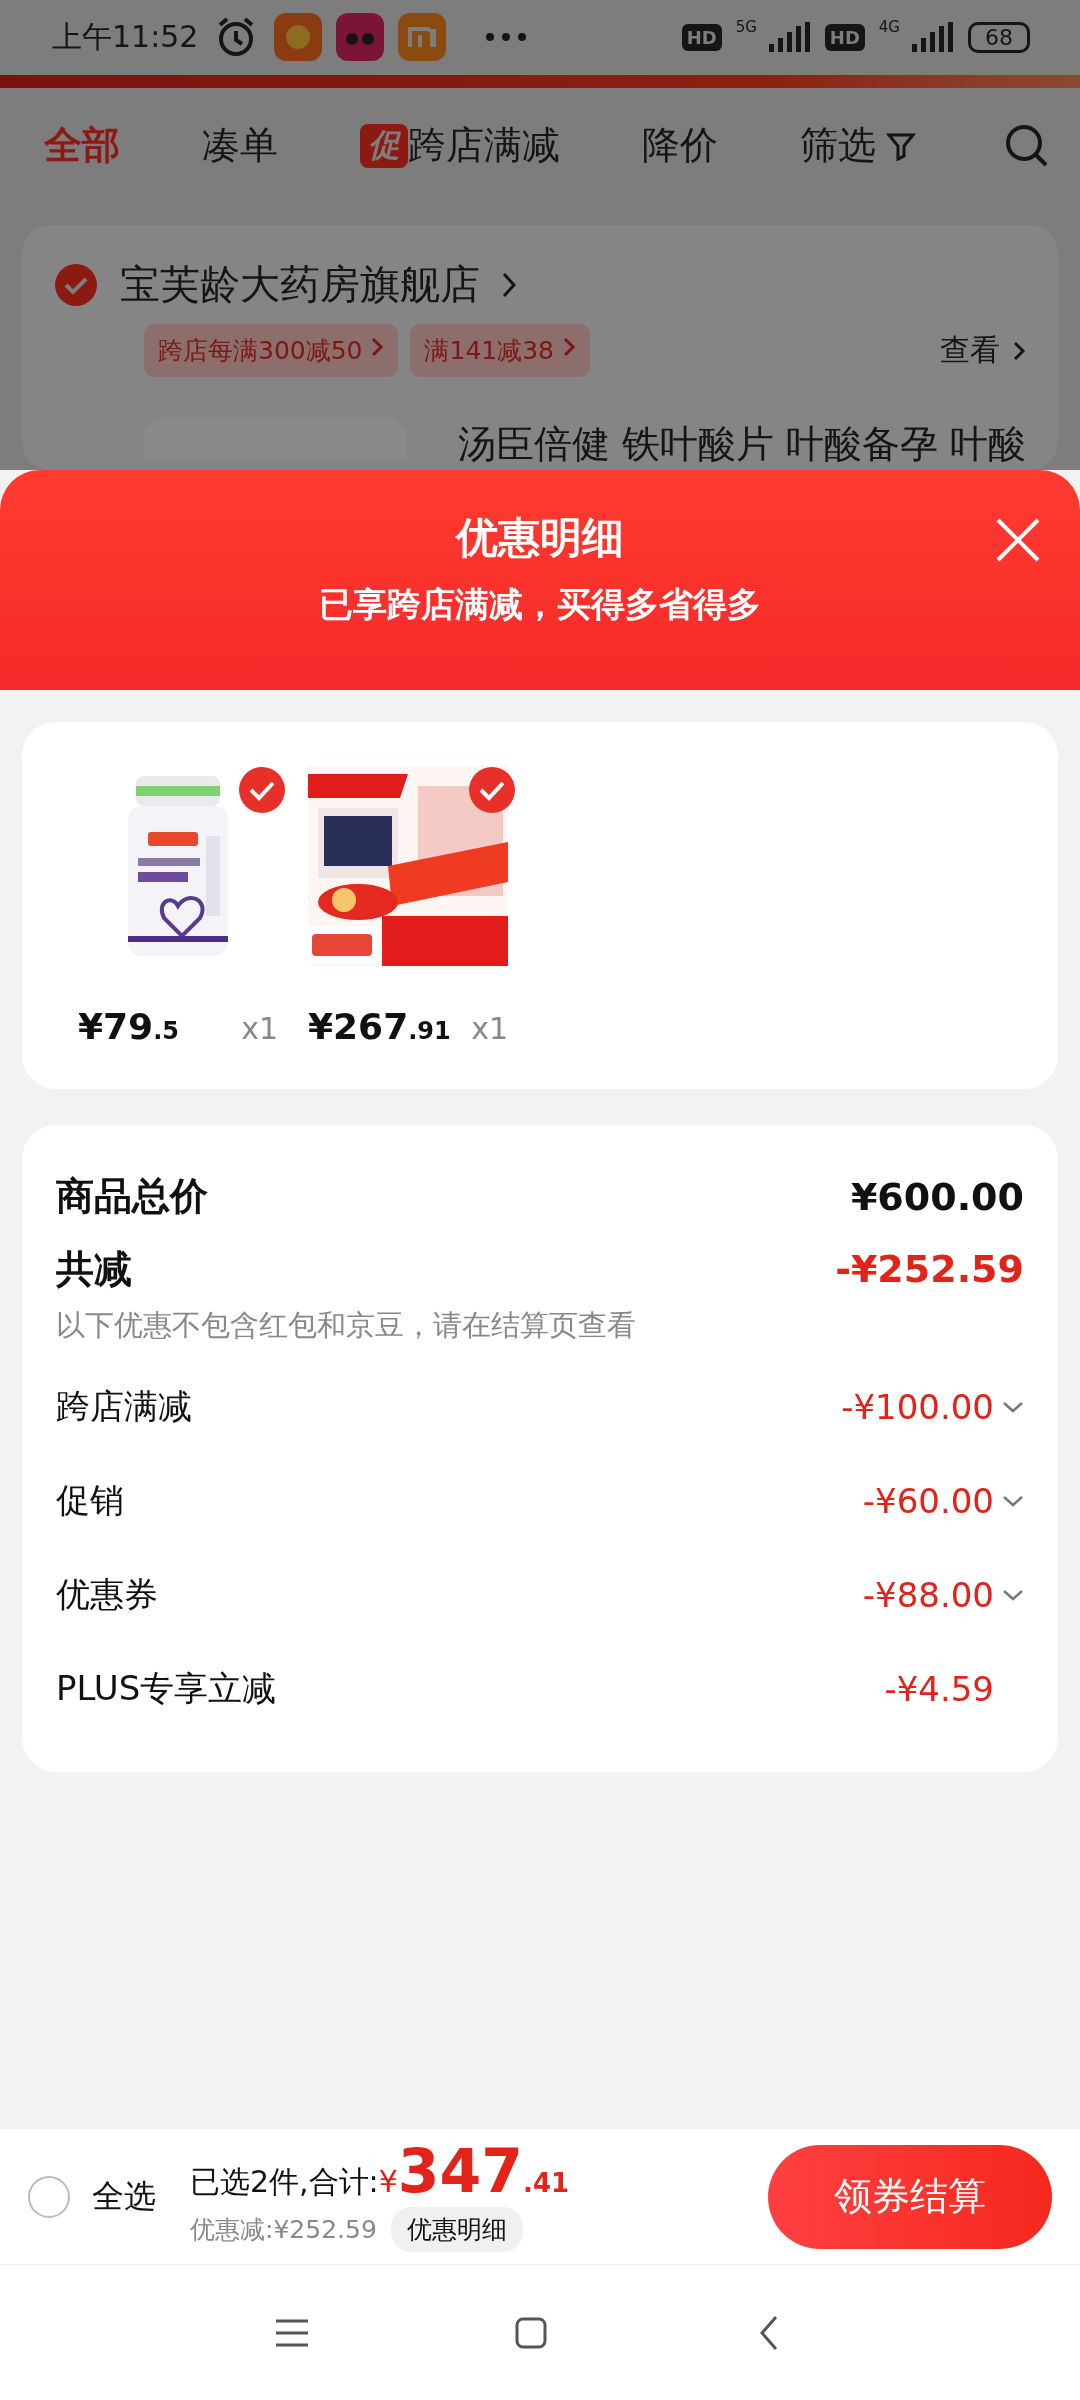 The image size is (1080, 2400). Describe the element at coordinates (49, 2196) in the screenshot. I see `select-all-checkbox` at that location.